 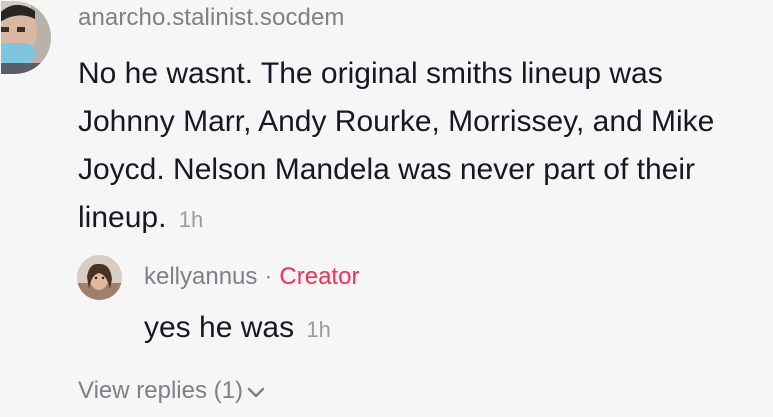 I want to click on creator-badge: Creator, so click(x=319, y=276).